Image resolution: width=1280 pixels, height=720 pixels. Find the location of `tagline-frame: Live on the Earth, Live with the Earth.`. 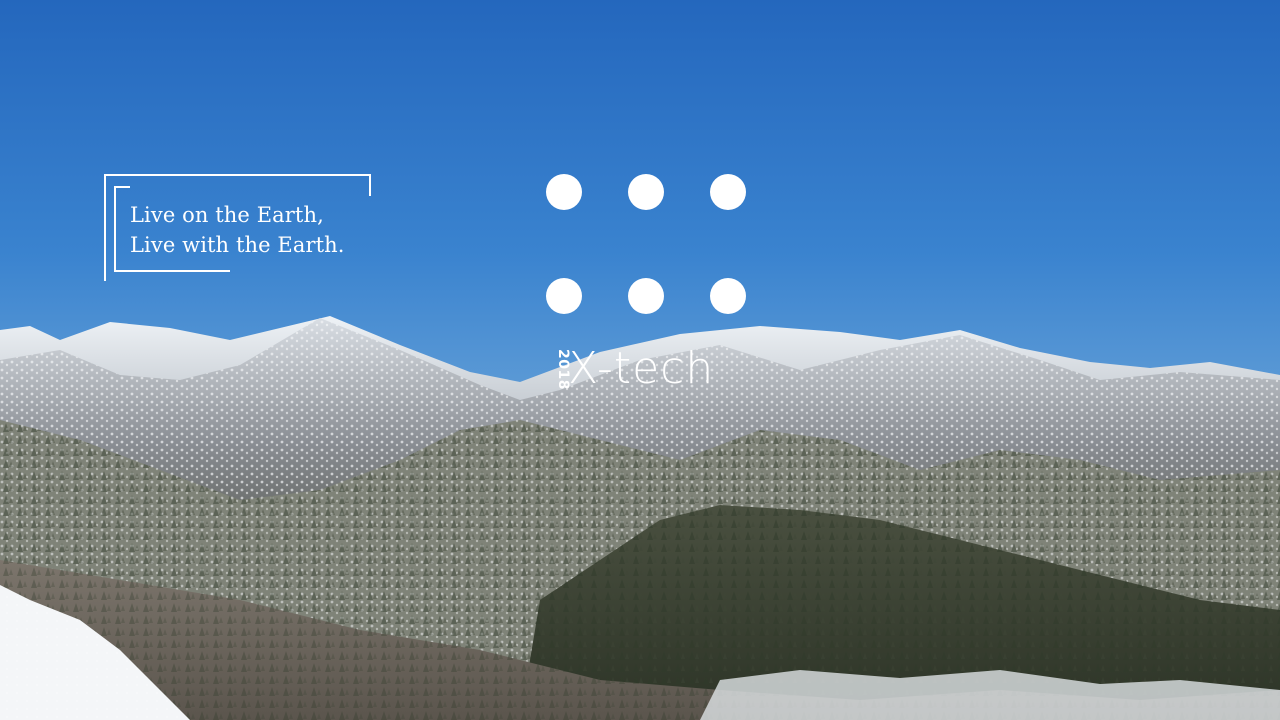

tagline-frame: Live on the Earth, Live with the Earth. is located at coordinates (238, 228).